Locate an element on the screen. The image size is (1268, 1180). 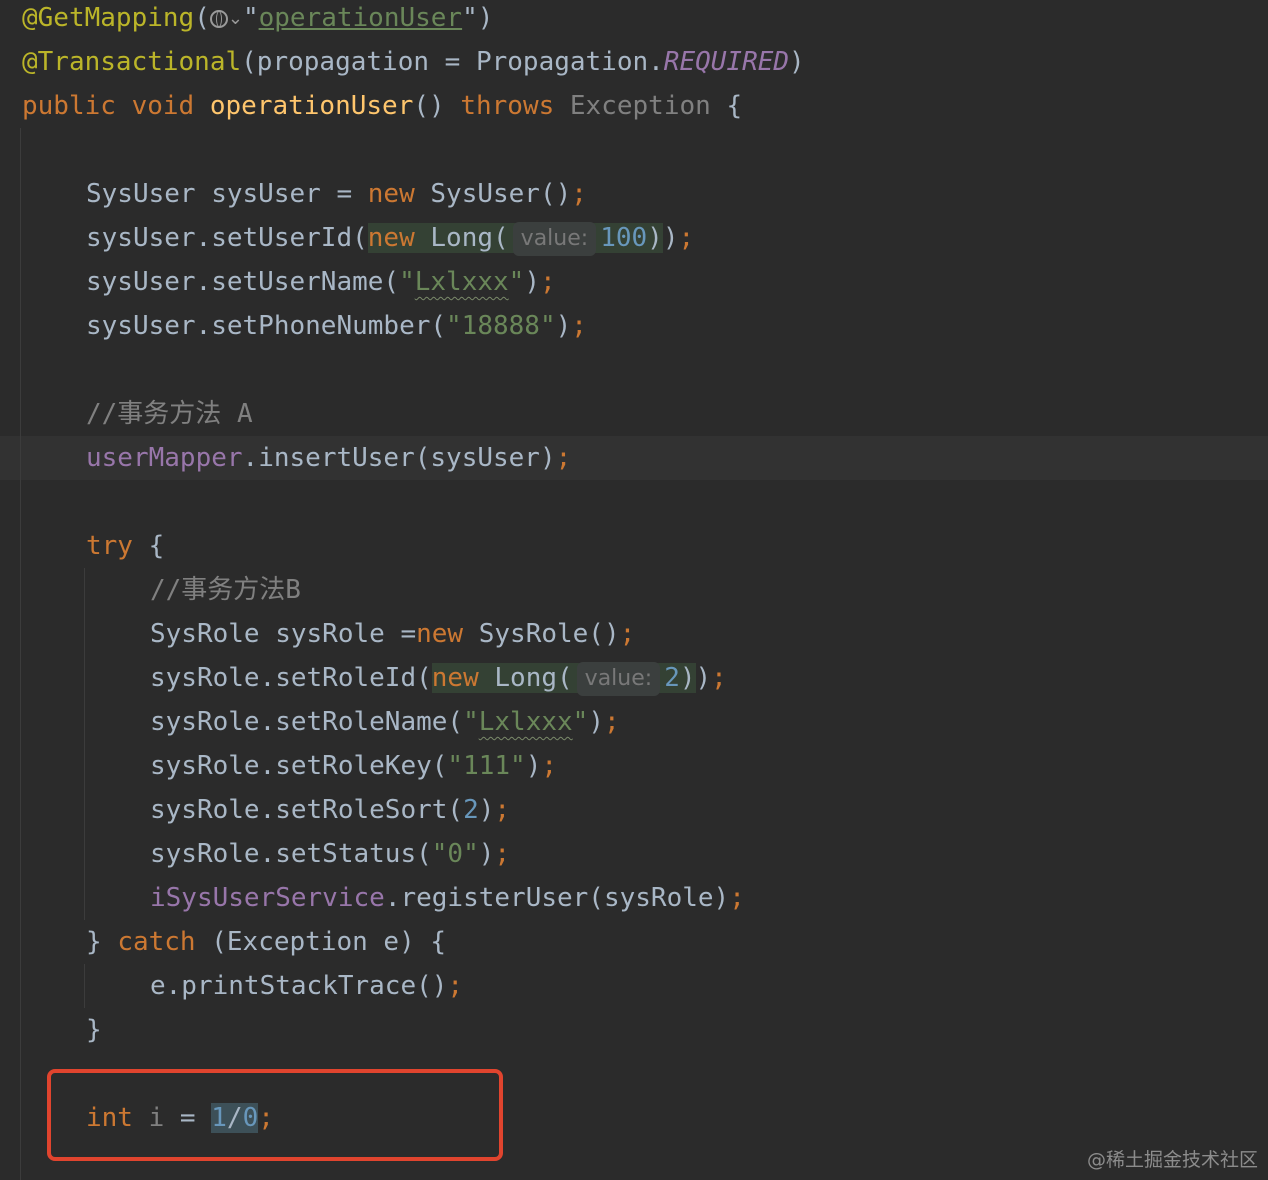
set-user-id-call: sysUser.setUserId( is located at coordinates (227, 238).